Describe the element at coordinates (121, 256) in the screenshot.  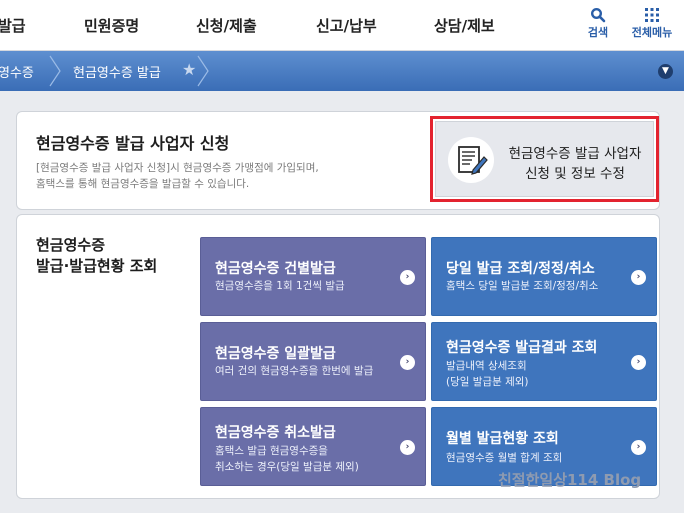
I see `issue-lookup-title: 현금영수증 발급·발급현황 조회` at that location.